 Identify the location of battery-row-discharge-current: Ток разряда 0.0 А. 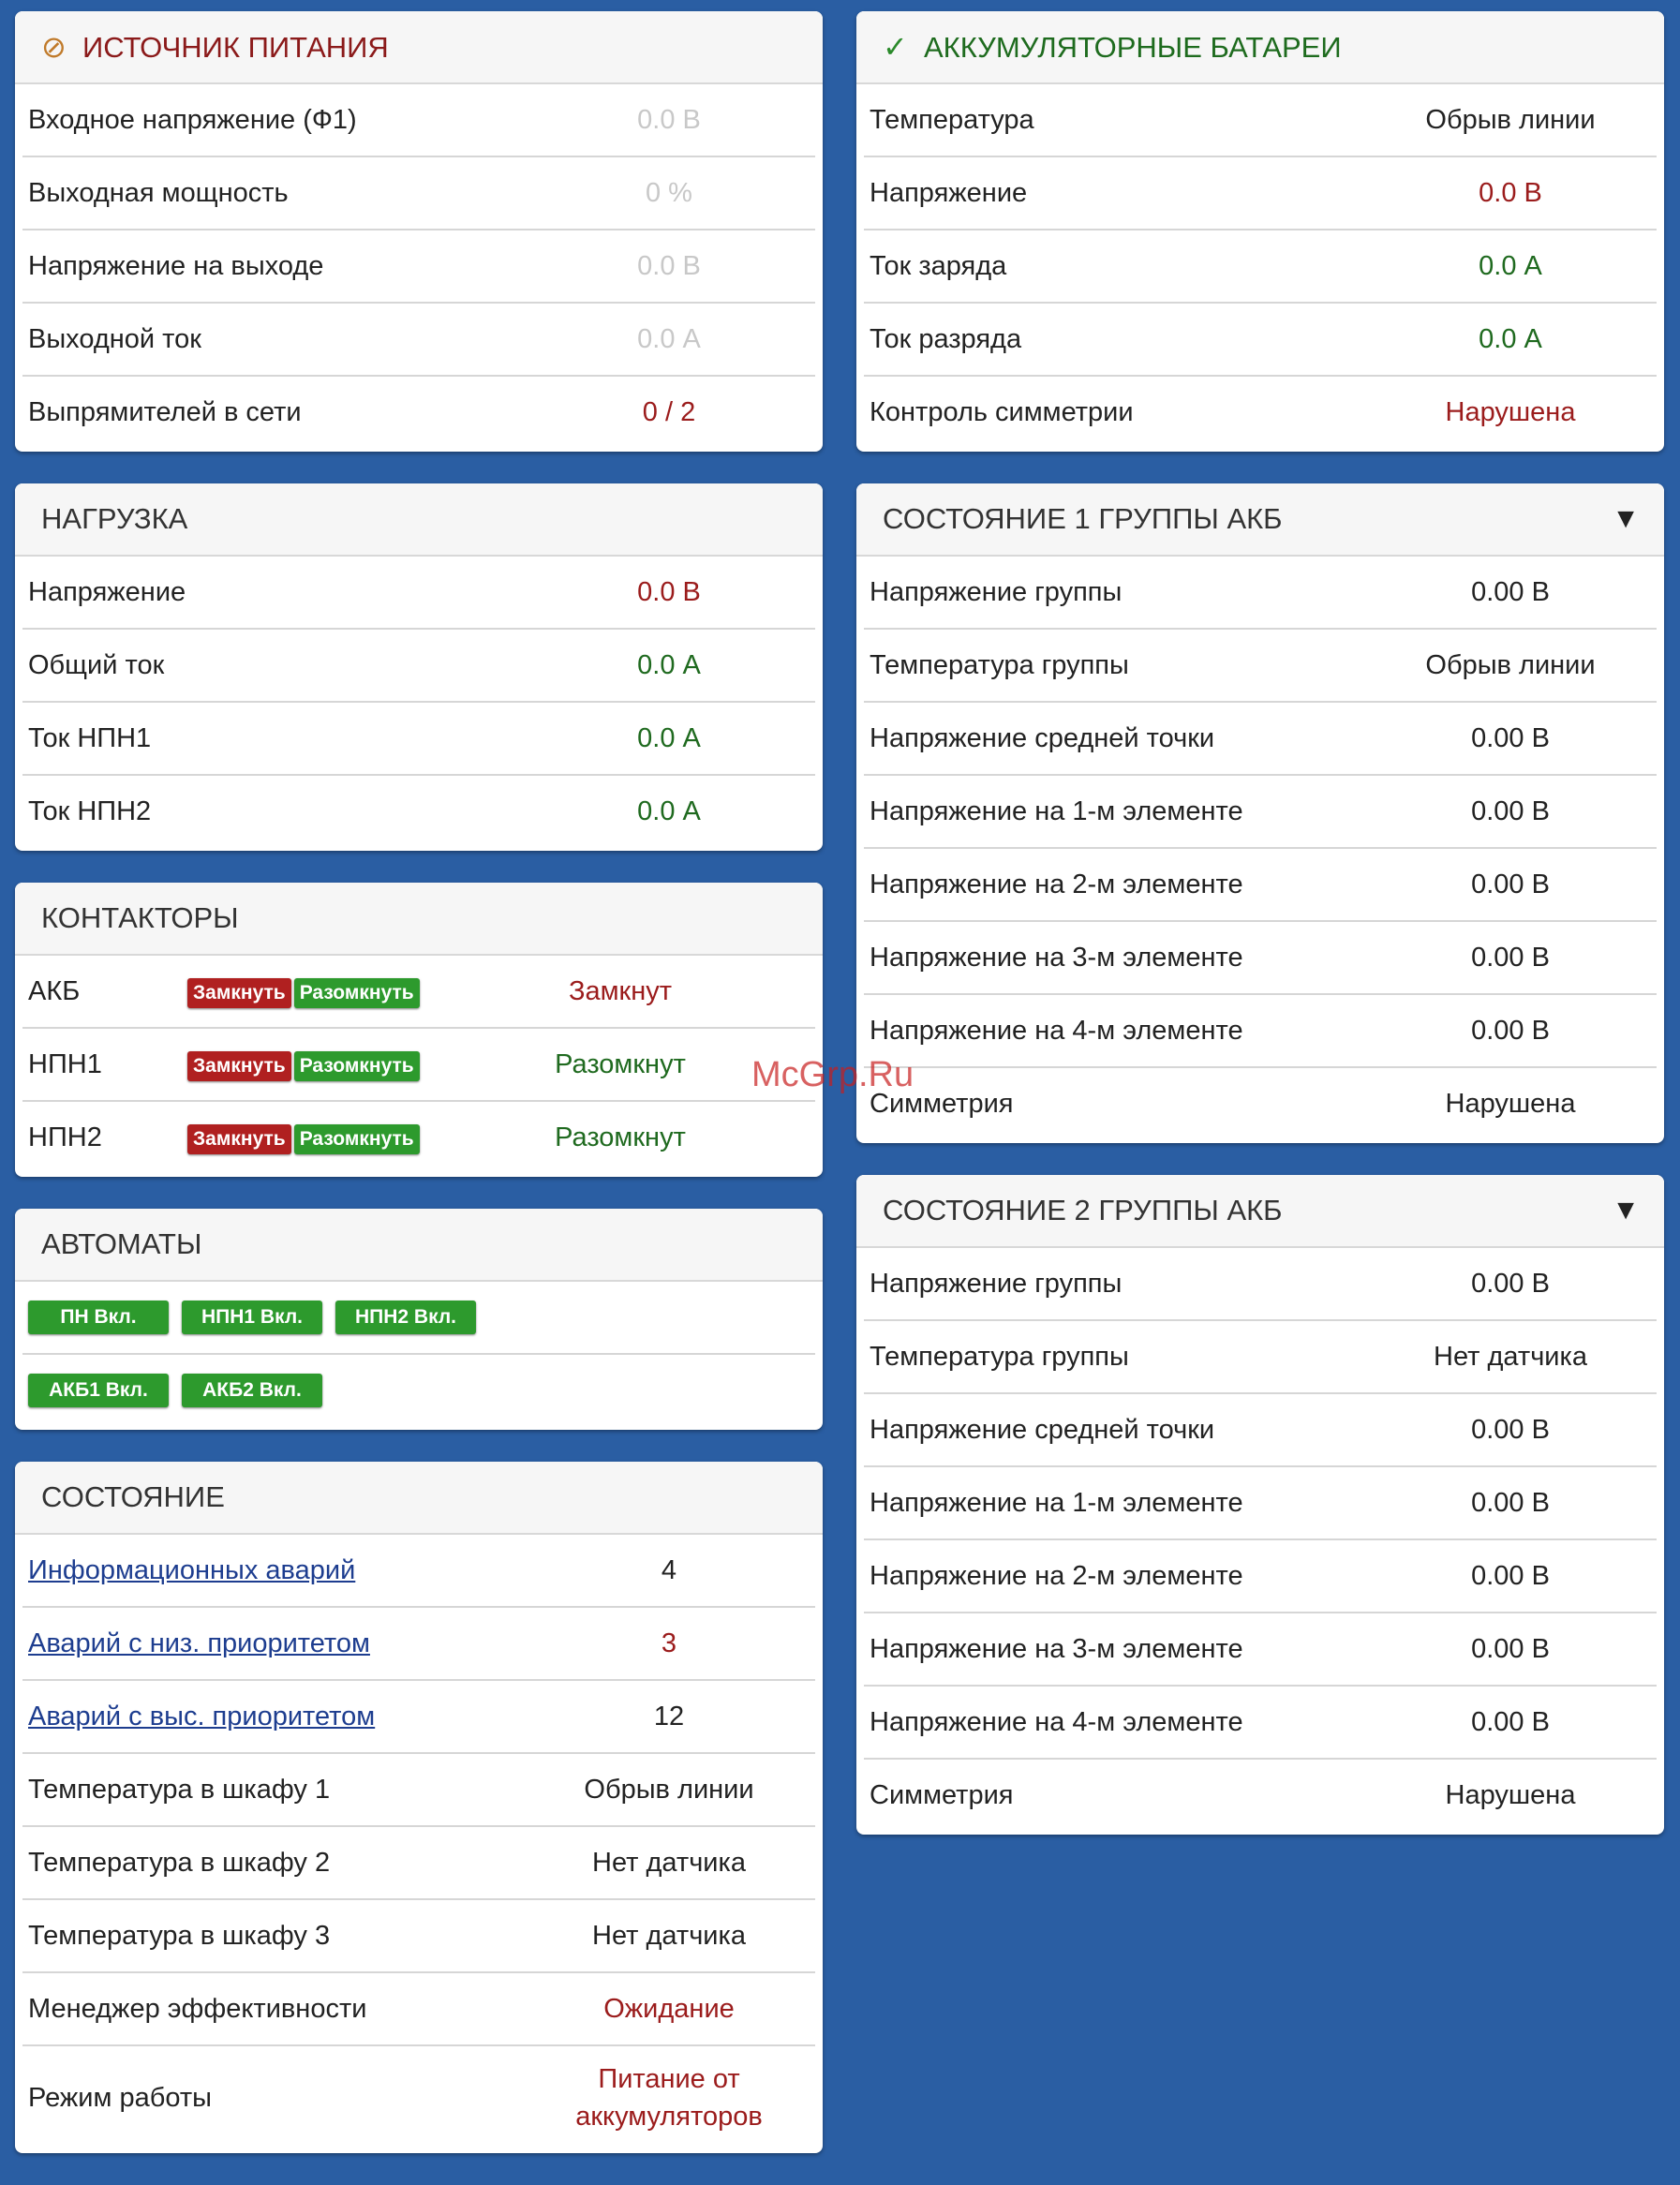
(1260, 340).